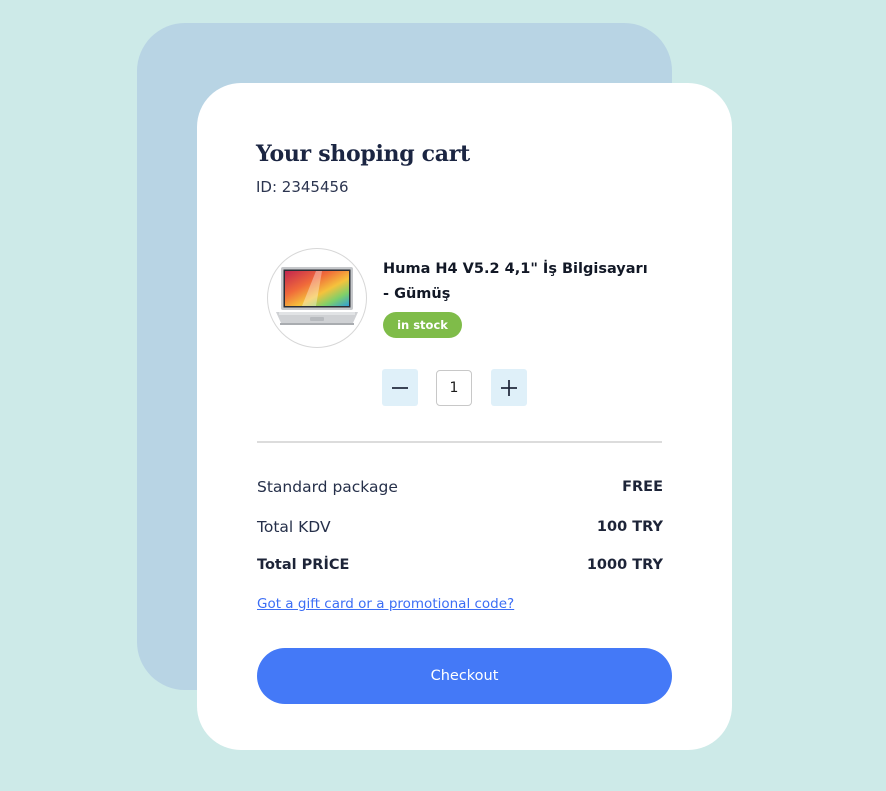  I want to click on increase-quantity-button, so click(509, 387).